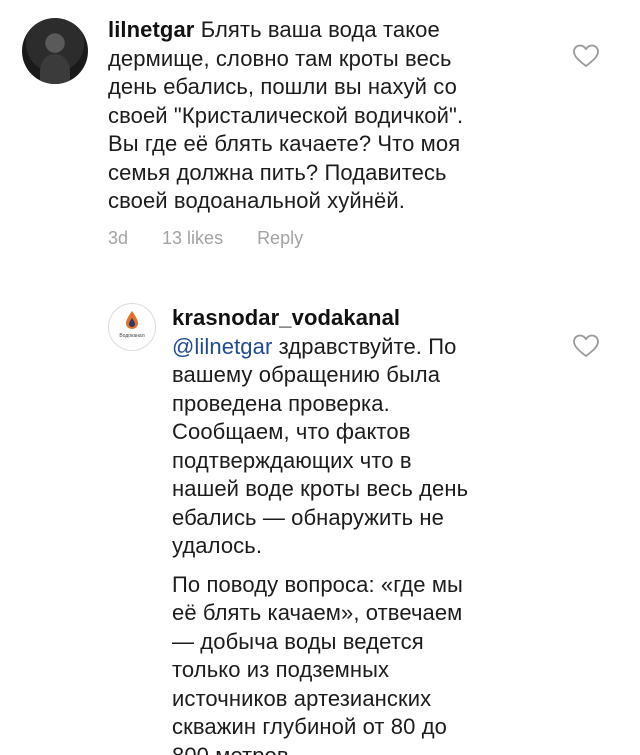 The image size is (640, 755). What do you see at coordinates (302, 698) in the screenshot?
I see `reply-line: источников артезианских` at bounding box center [302, 698].